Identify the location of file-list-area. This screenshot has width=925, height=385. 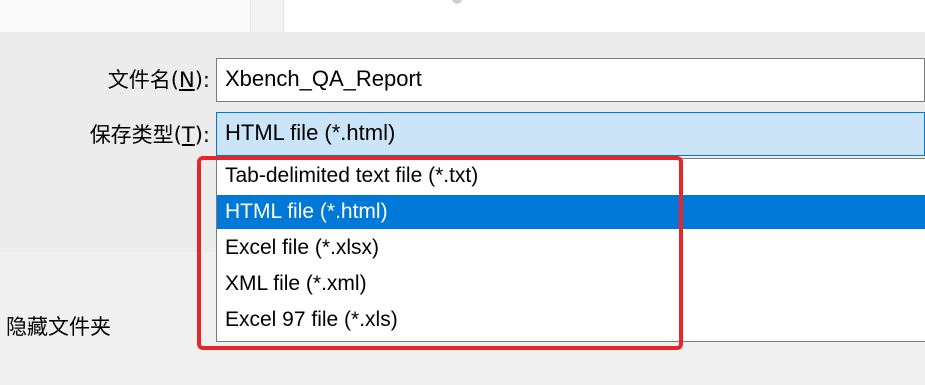
(462, 16).